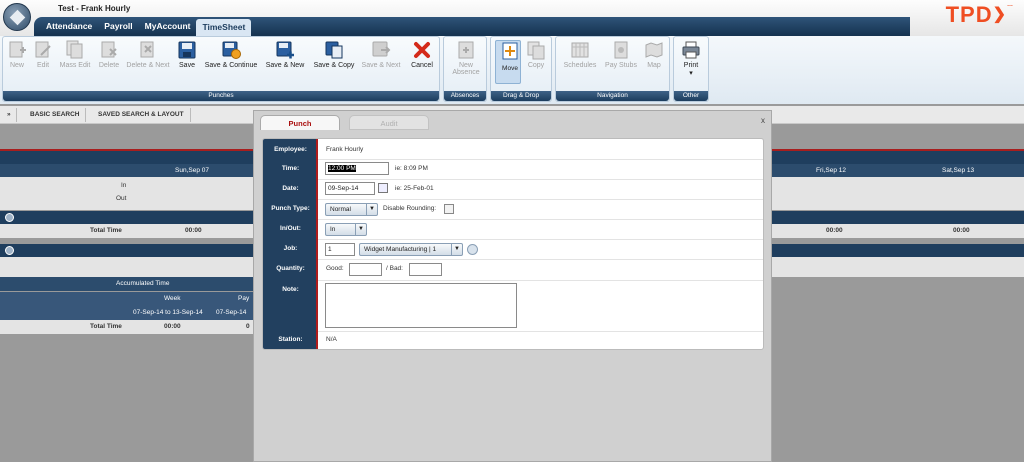  Describe the element at coordinates (106, 326) in the screenshot. I see `accumulated-total-label: Total Time` at that location.